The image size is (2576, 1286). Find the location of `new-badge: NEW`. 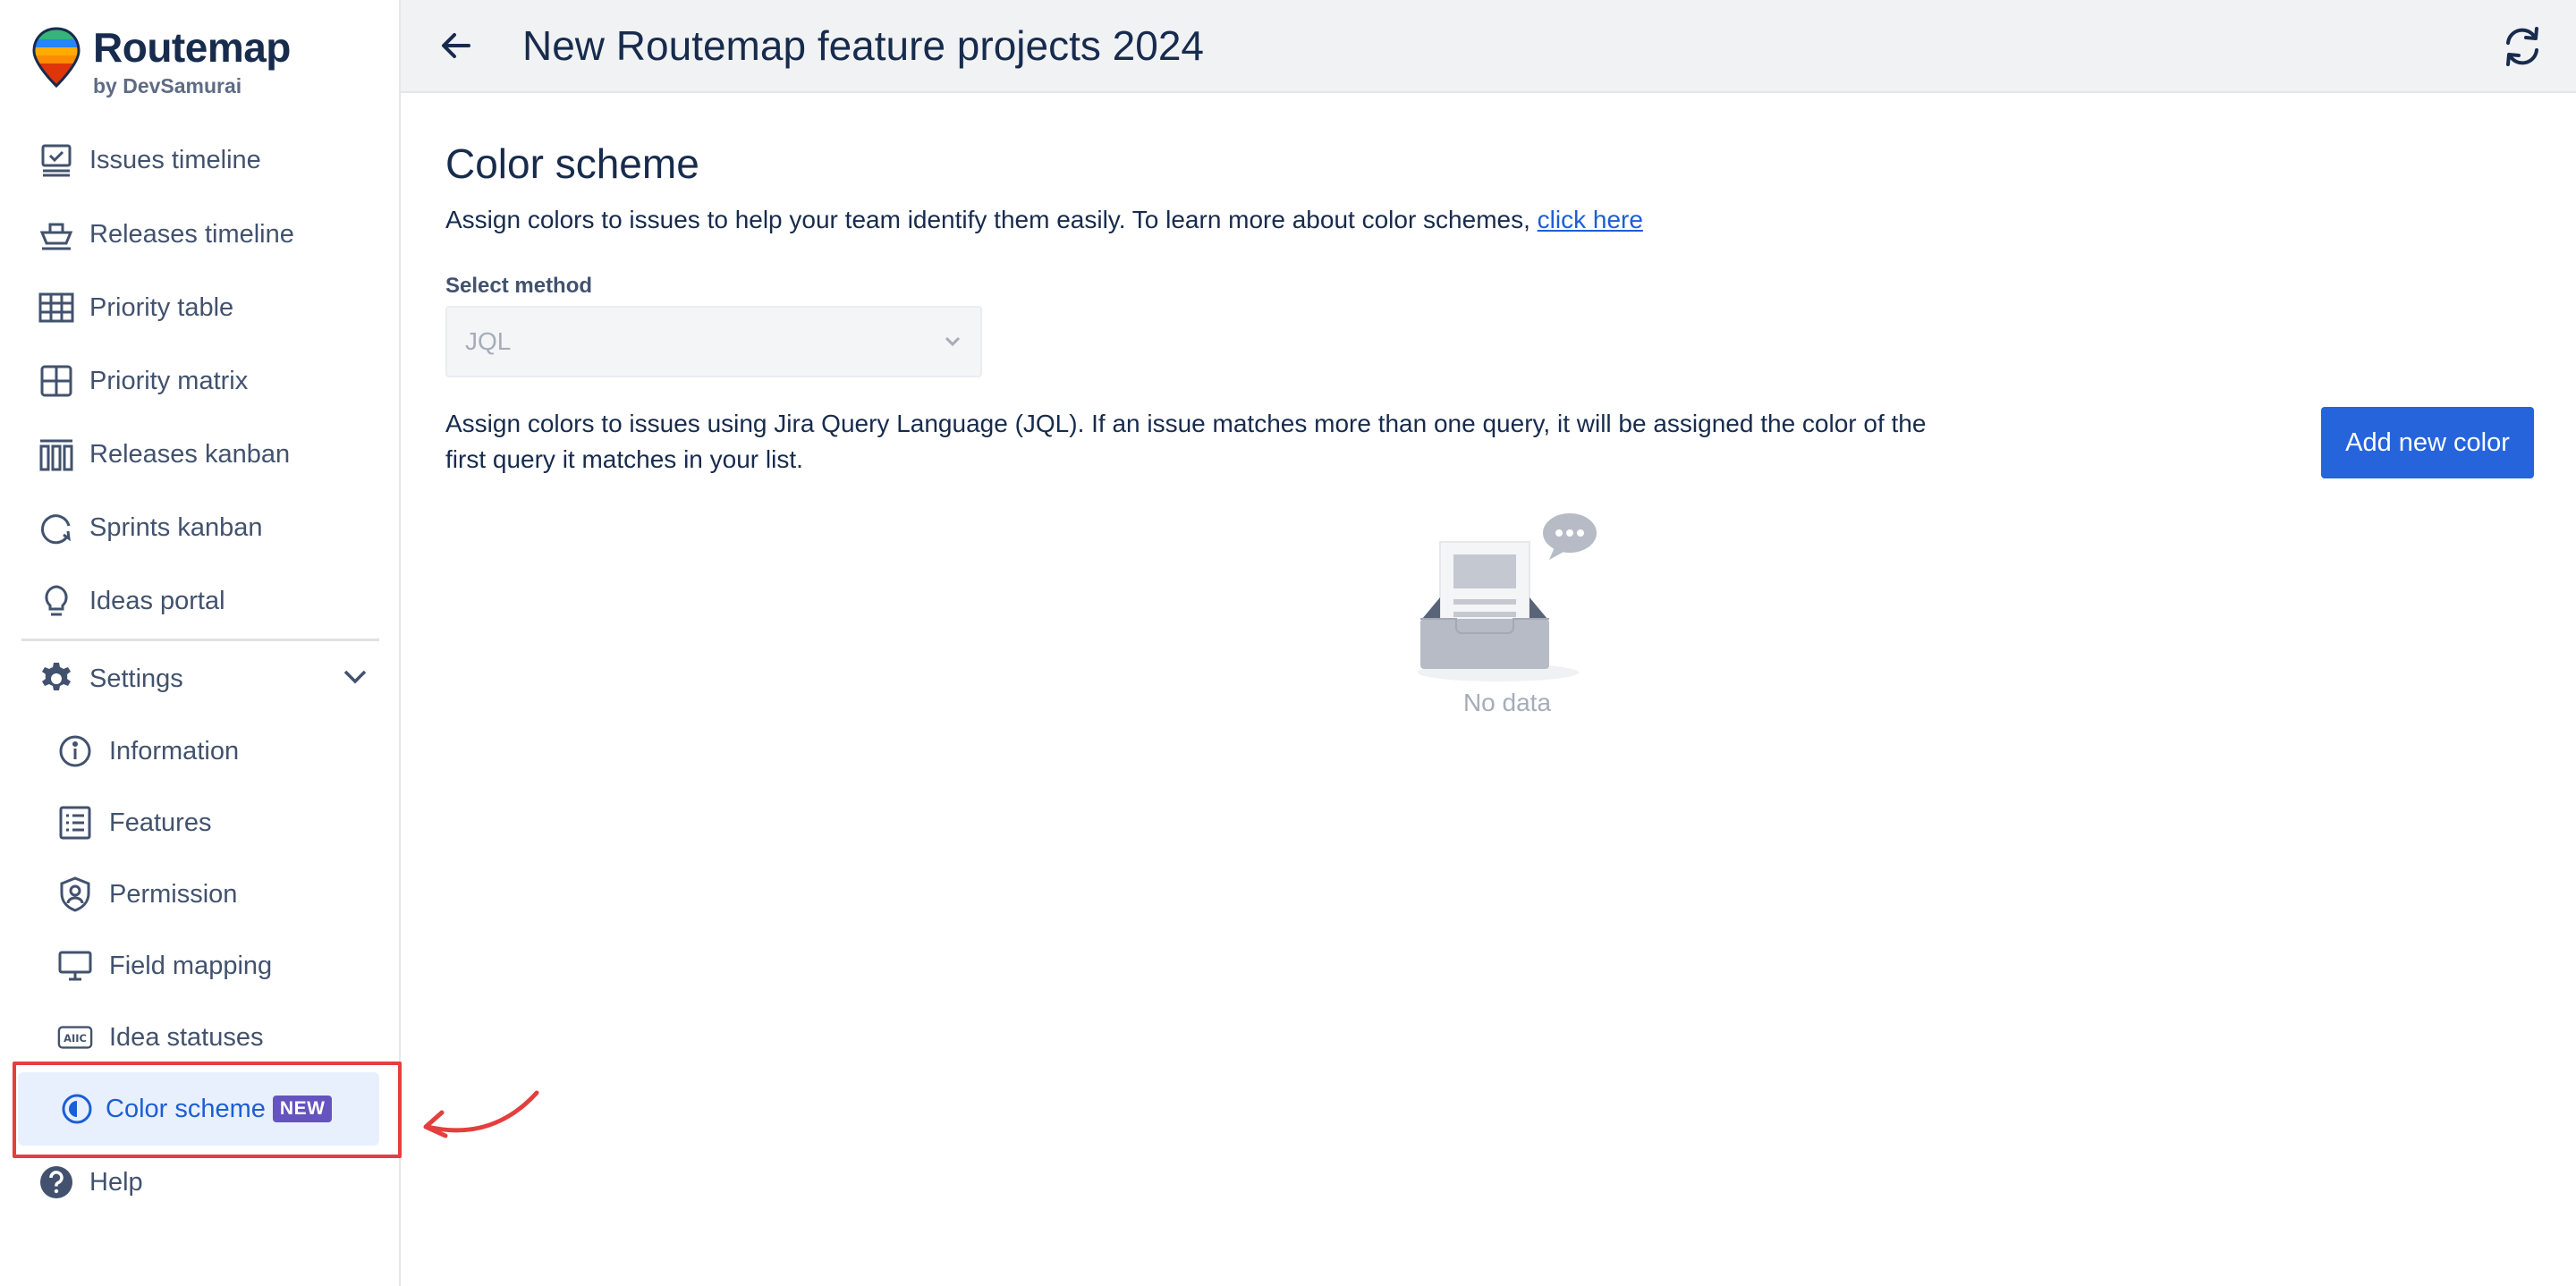

new-badge: NEW is located at coordinates (302, 1109).